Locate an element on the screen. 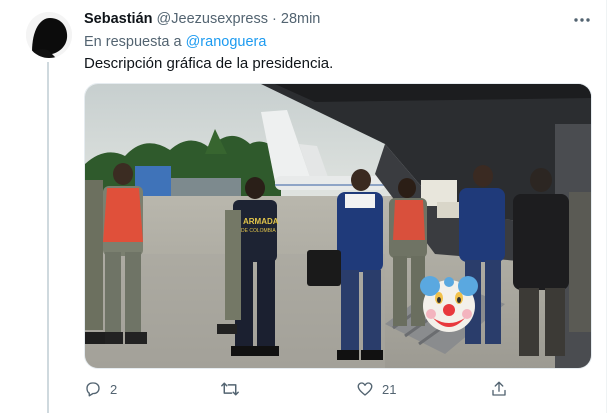 Image resolution: width=612 pixels, height=413 pixels. retweet-button is located at coordinates (234, 389).